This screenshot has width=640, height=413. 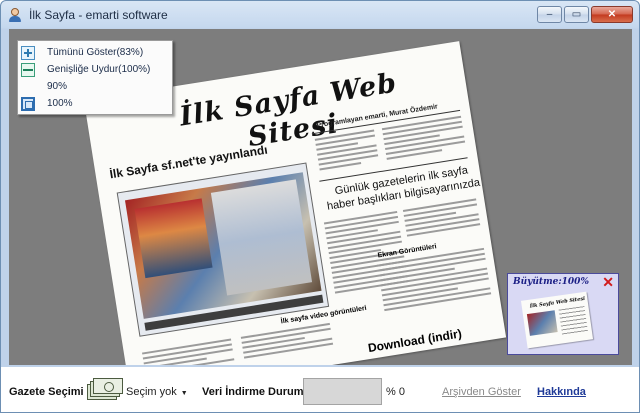 I want to click on newspaper-selection-label: Gazete Seçimi :, so click(x=50, y=392).